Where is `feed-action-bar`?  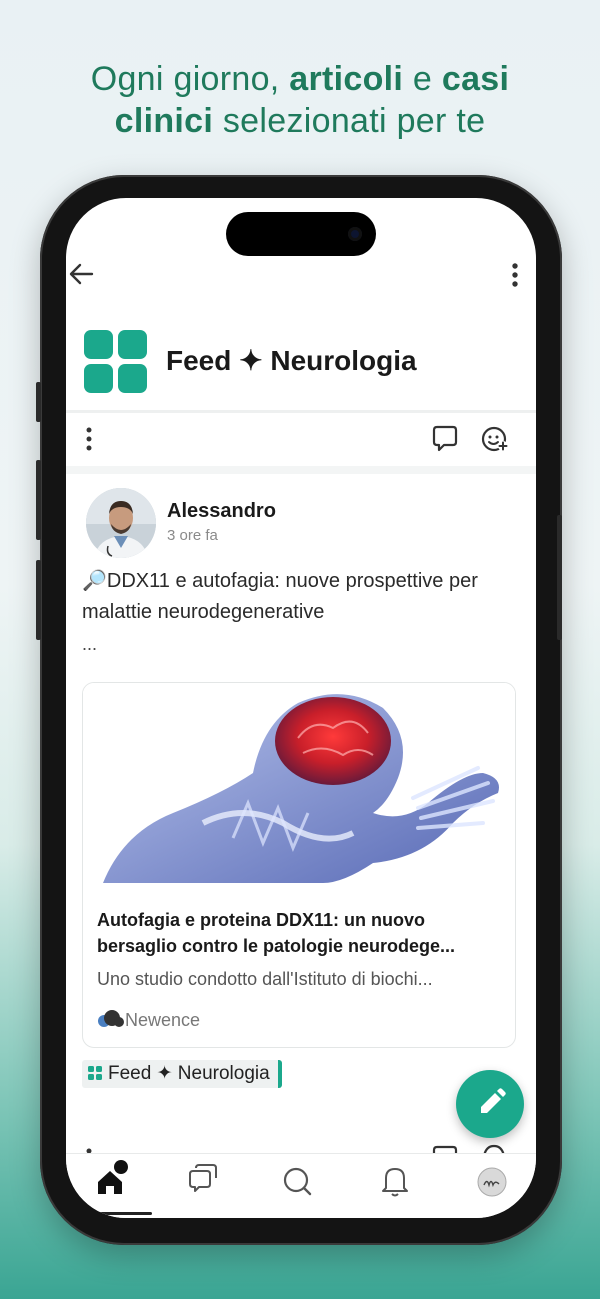
feed-action-bar is located at coordinates (301, 440).